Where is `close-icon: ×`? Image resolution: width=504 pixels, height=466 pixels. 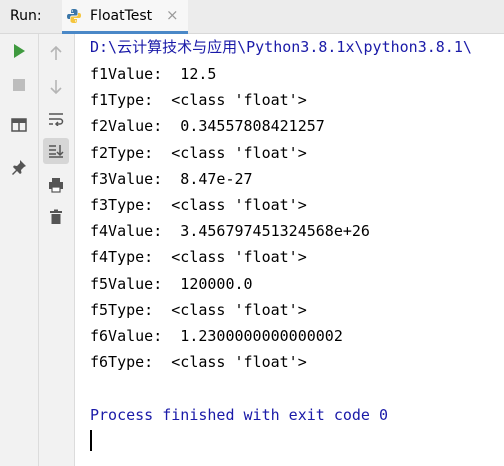
close-icon: × is located at coordinates (172, 15).